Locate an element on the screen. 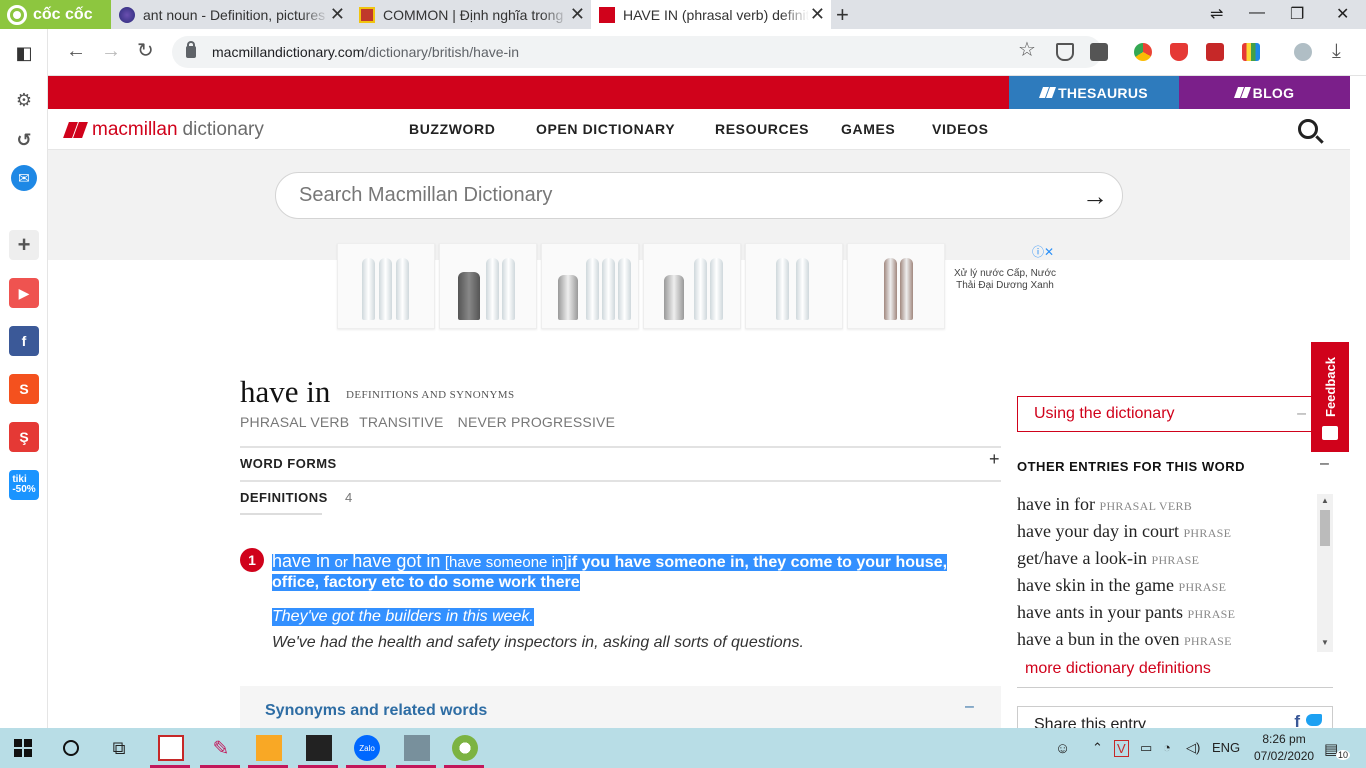 The width and height of the screenshot is (1366, 768). download-icon: ⤓ is located at coordinates (1336, 51).